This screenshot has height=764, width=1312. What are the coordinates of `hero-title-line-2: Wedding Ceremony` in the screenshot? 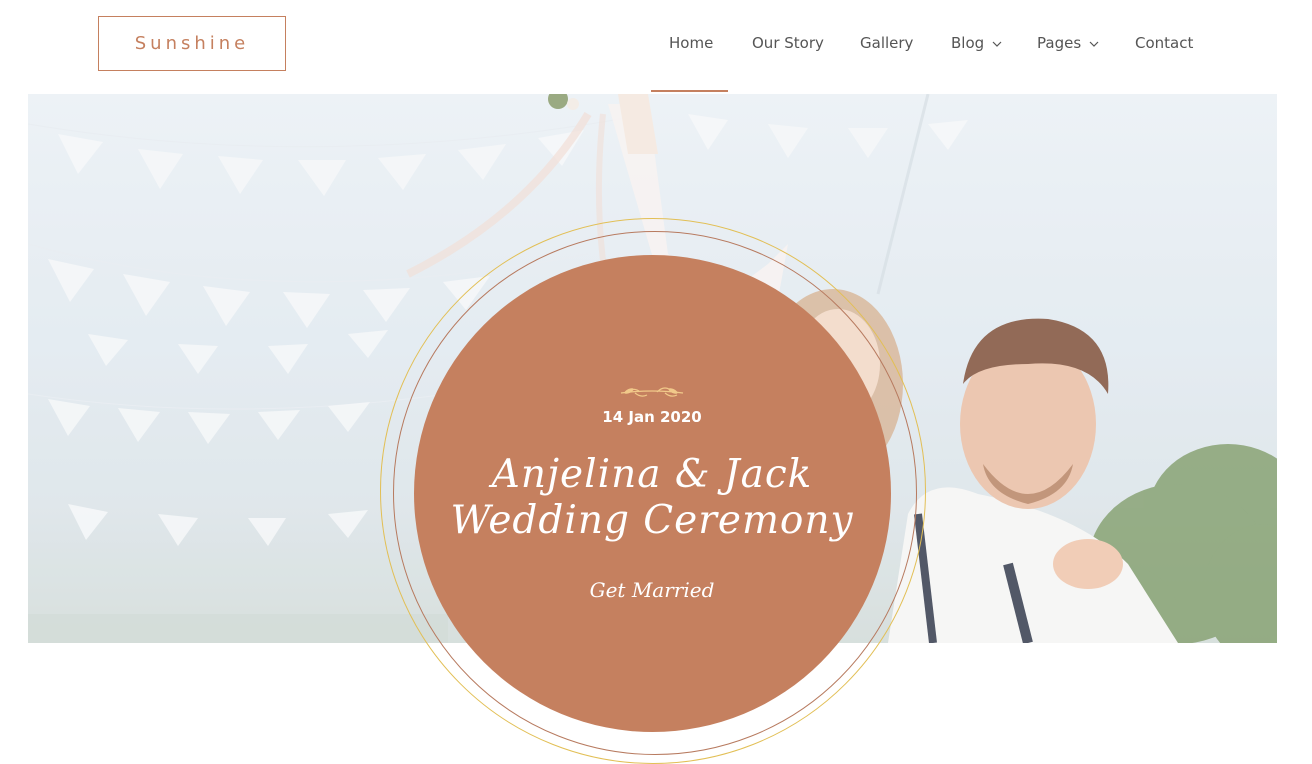 It's located at (652, 520).